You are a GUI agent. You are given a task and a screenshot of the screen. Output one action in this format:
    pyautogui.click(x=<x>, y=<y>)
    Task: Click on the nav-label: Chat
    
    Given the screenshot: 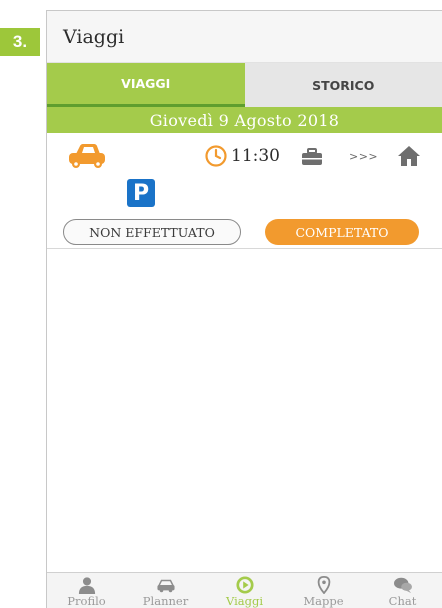 What is the action you would take?
    pyautogui.click(x=402, y=601)
    